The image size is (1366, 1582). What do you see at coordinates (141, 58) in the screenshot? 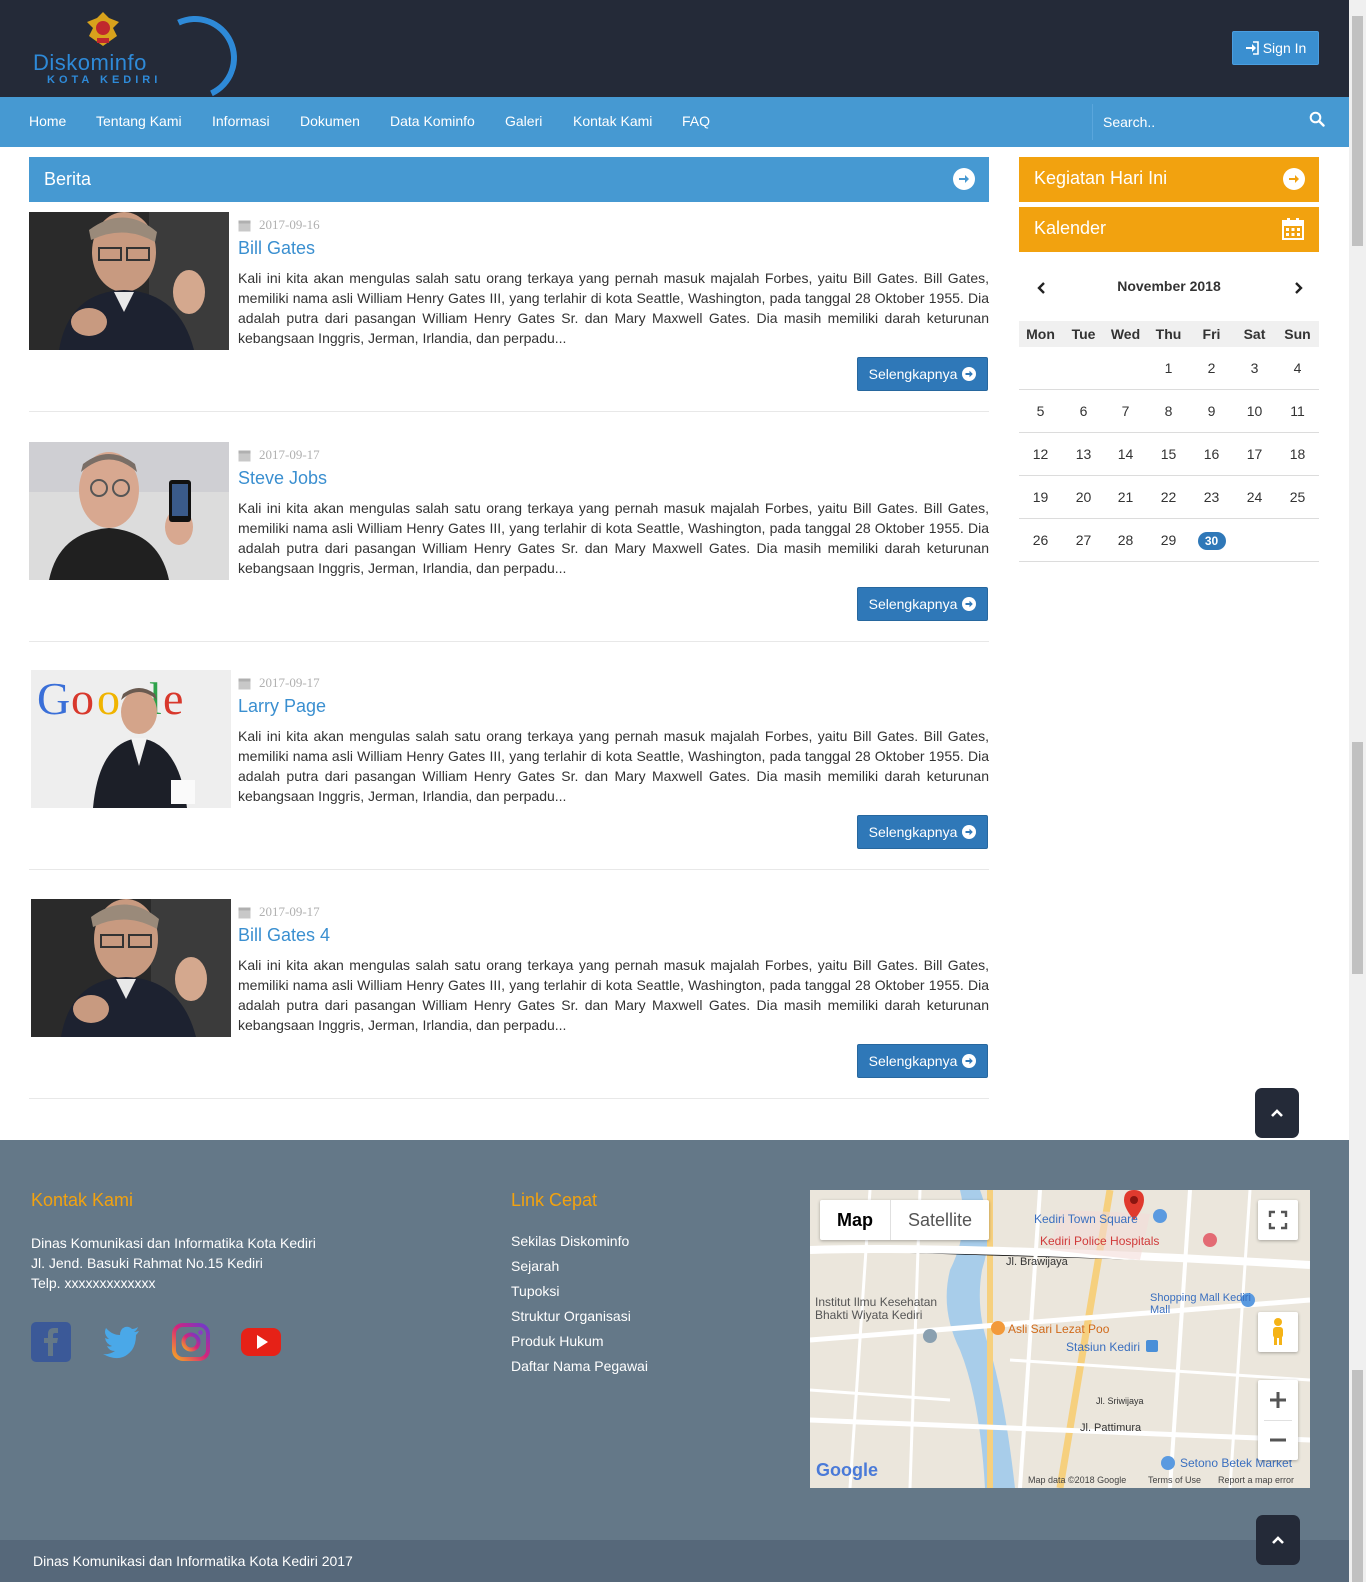
I see `site-logo: Diskominfo KOTA KEDIRI` at bounding box center [141, 58].